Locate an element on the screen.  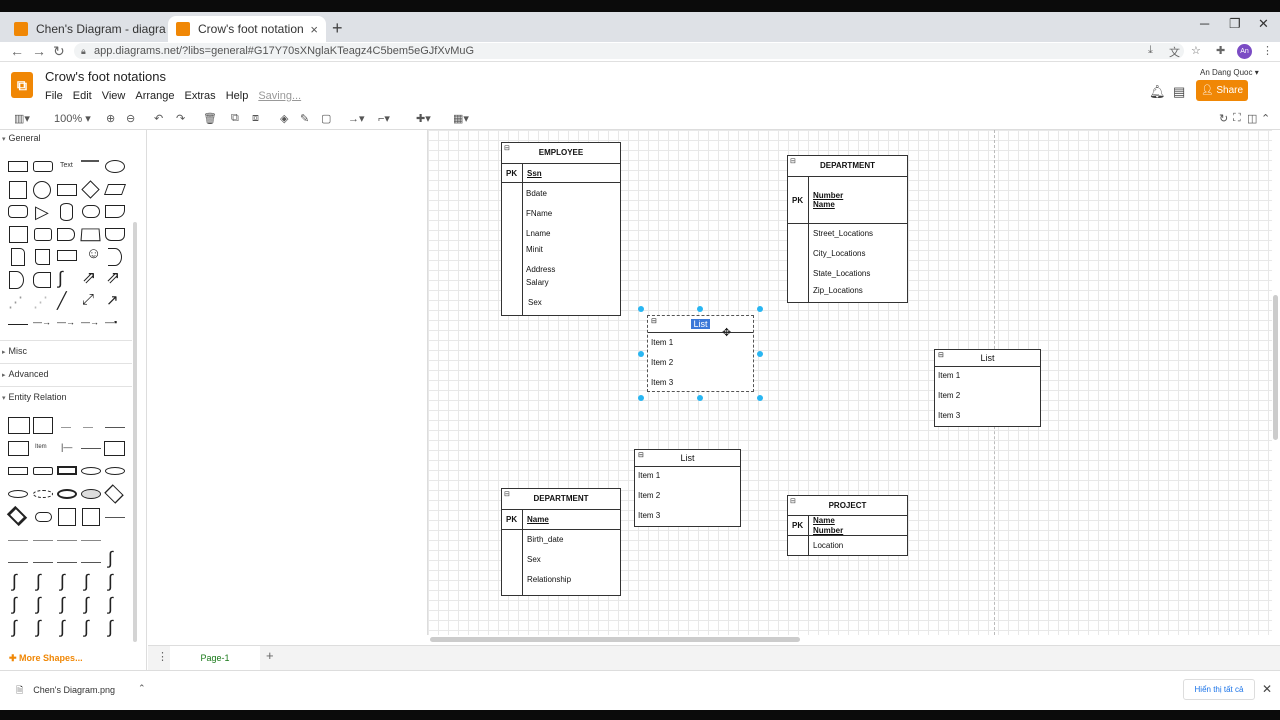
er-entity-shape is located at coordinates (18, 448).